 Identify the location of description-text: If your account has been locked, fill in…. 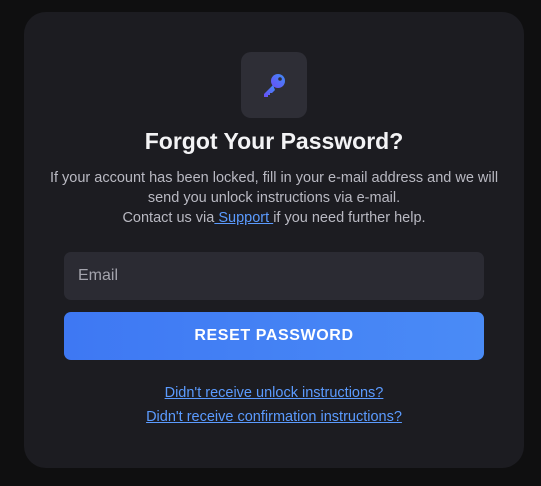
(274, 188).